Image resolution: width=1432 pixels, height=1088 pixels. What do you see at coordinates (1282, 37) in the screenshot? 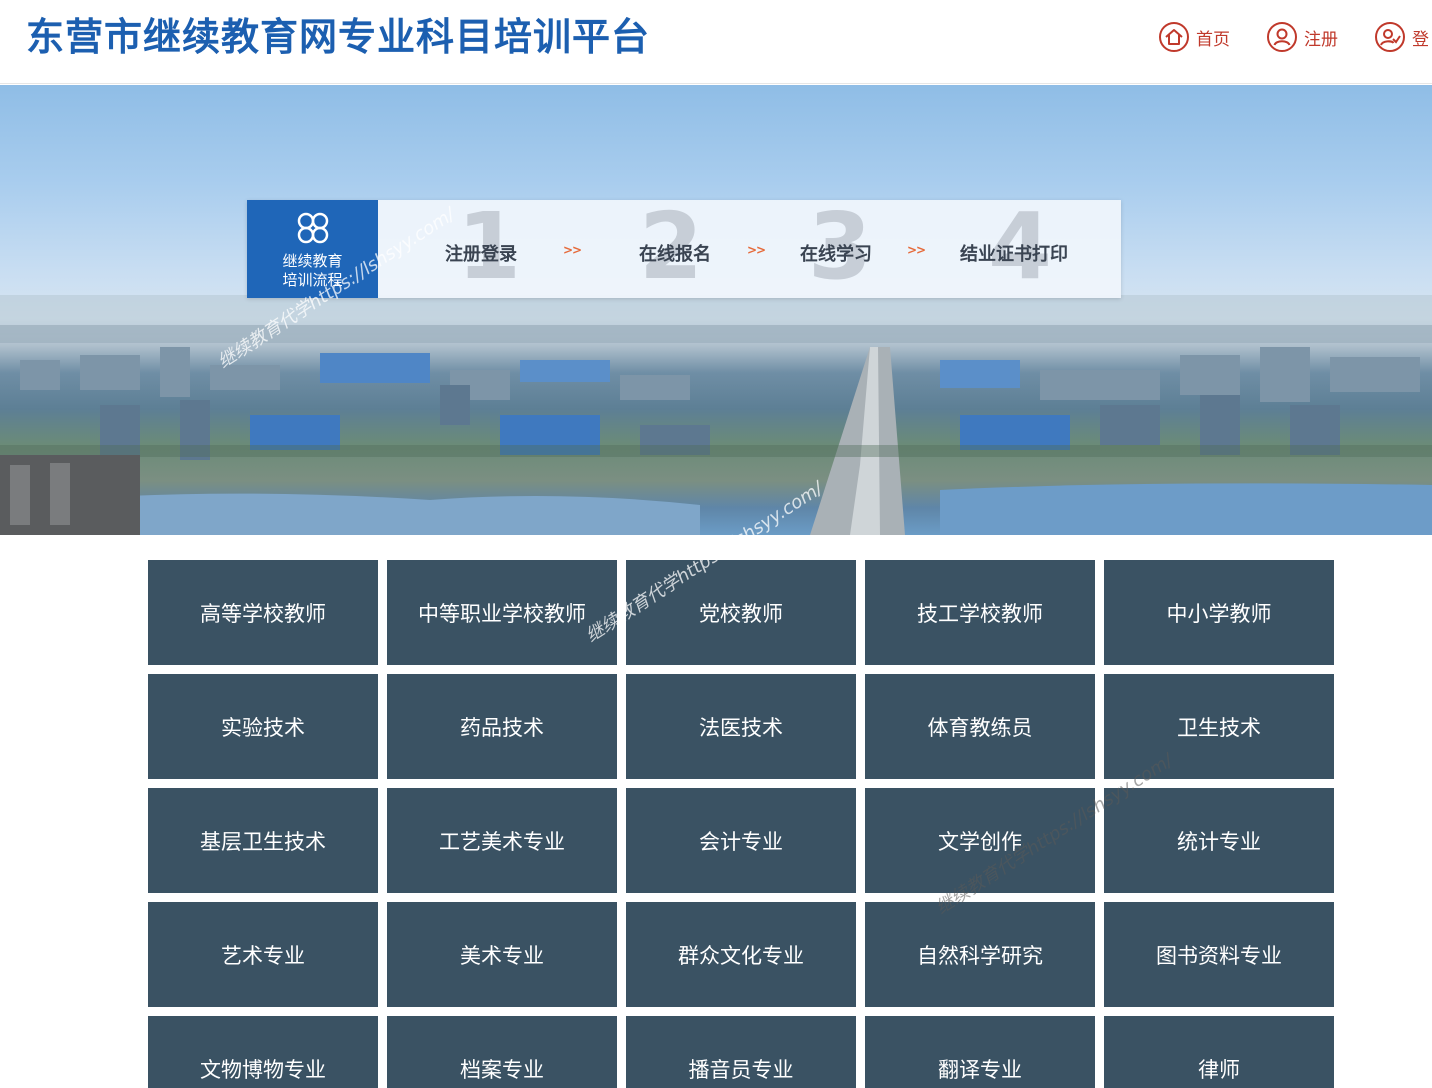
I see `user-icon` at bounding box center [1282, 37].